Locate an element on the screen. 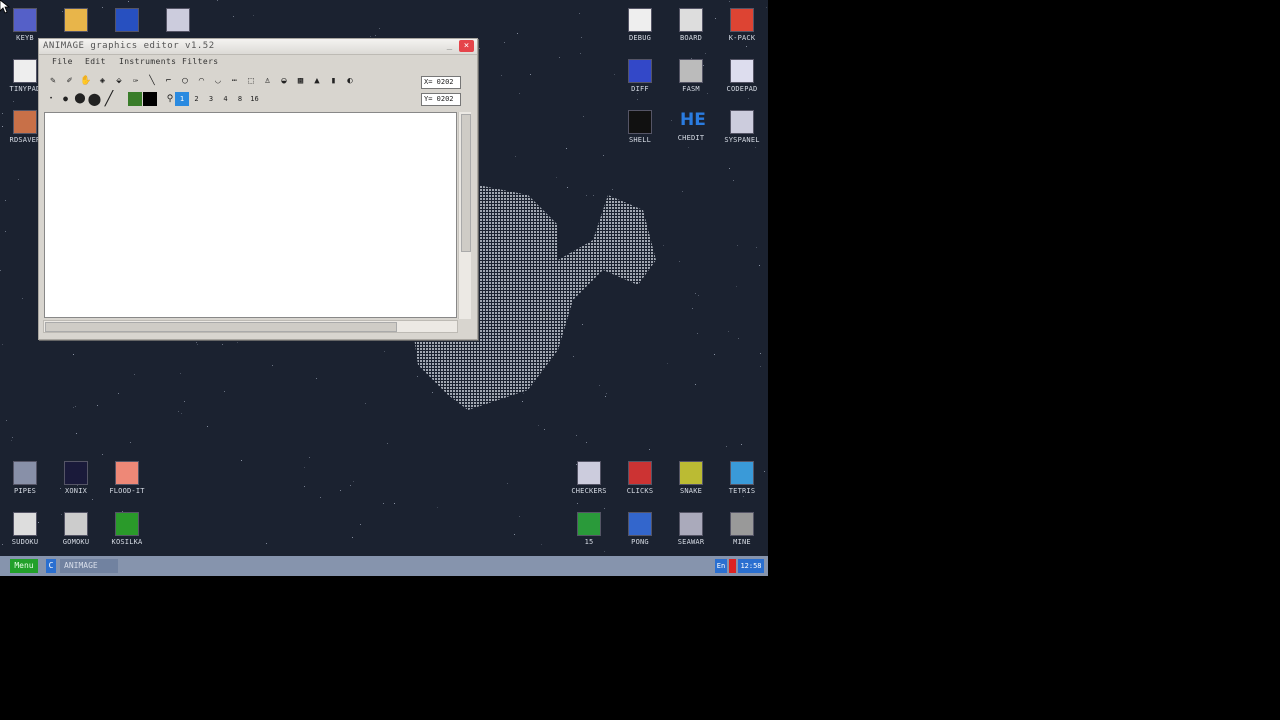 This screenshot has width=1280, height=720. desktop-icon-diff: DIFF is located at coordinates (640, 76).